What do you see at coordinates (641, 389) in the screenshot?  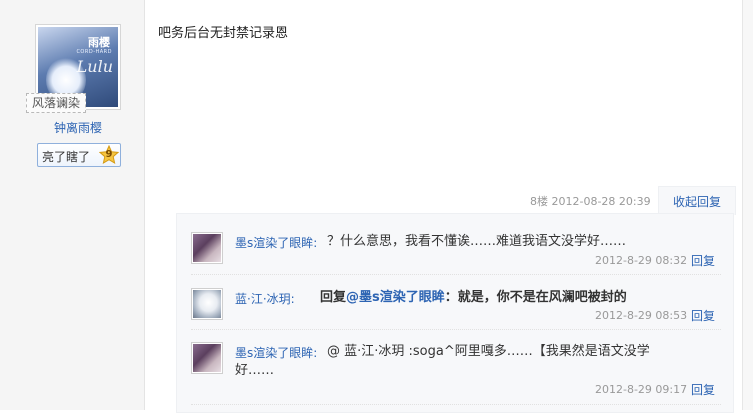 I see `comment-time: 2012-8-29 09:17` at bounding box center [641, 389].